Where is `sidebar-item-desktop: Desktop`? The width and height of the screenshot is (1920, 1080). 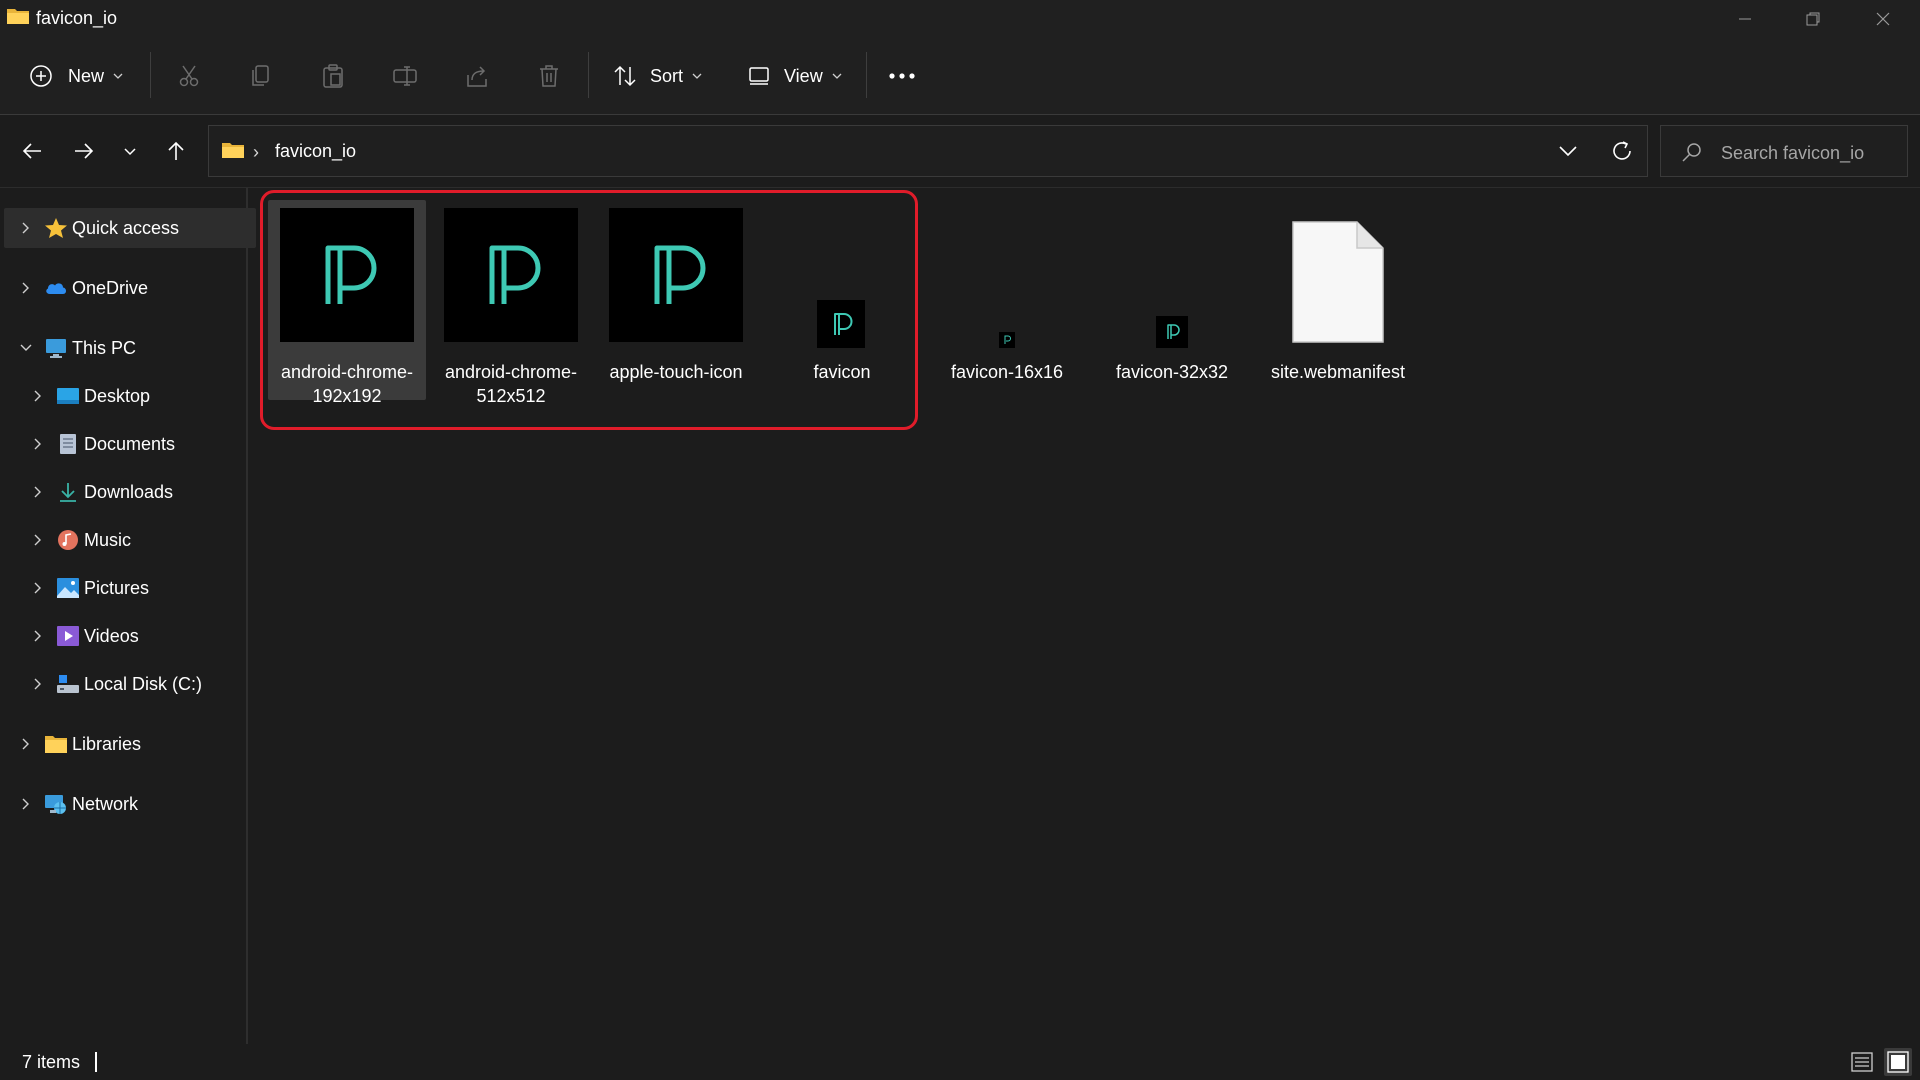
sidebar-item-desktop: Desktop is located at coordinates (136, 396).